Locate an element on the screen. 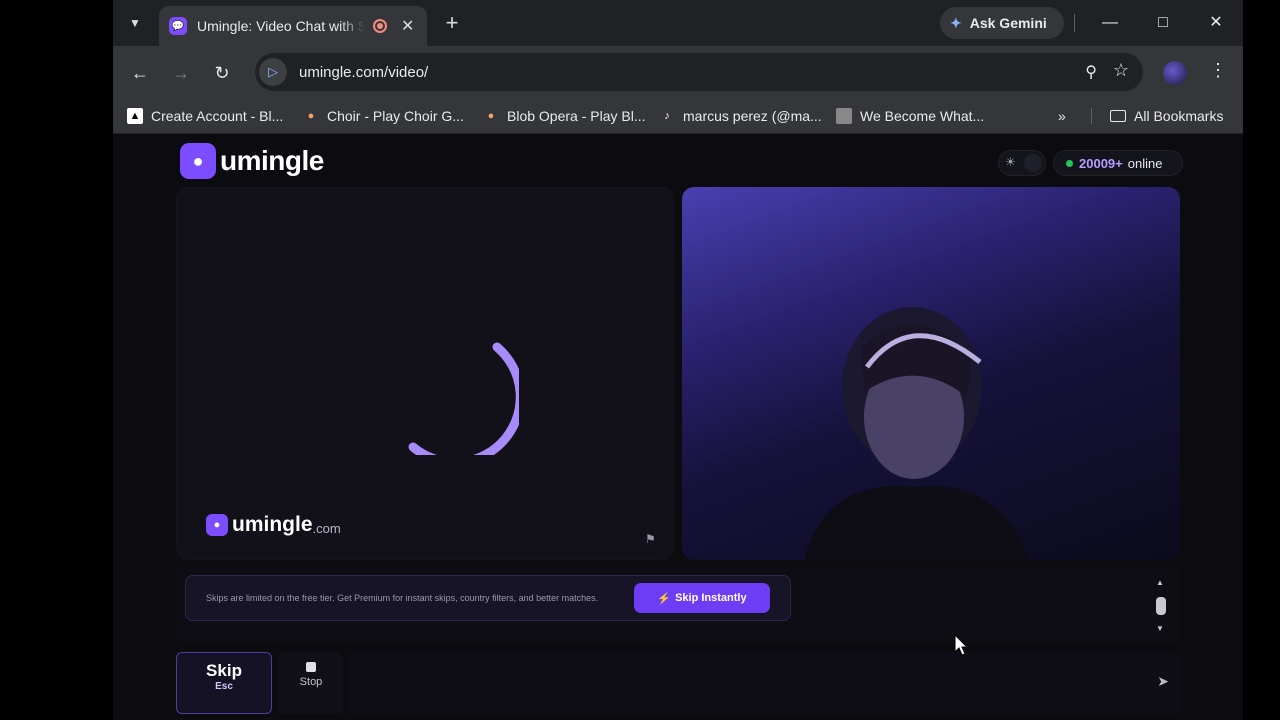 This screenshot has height=720, width=1280. mouse-cursor-icon is located at coordinates (961, 645).